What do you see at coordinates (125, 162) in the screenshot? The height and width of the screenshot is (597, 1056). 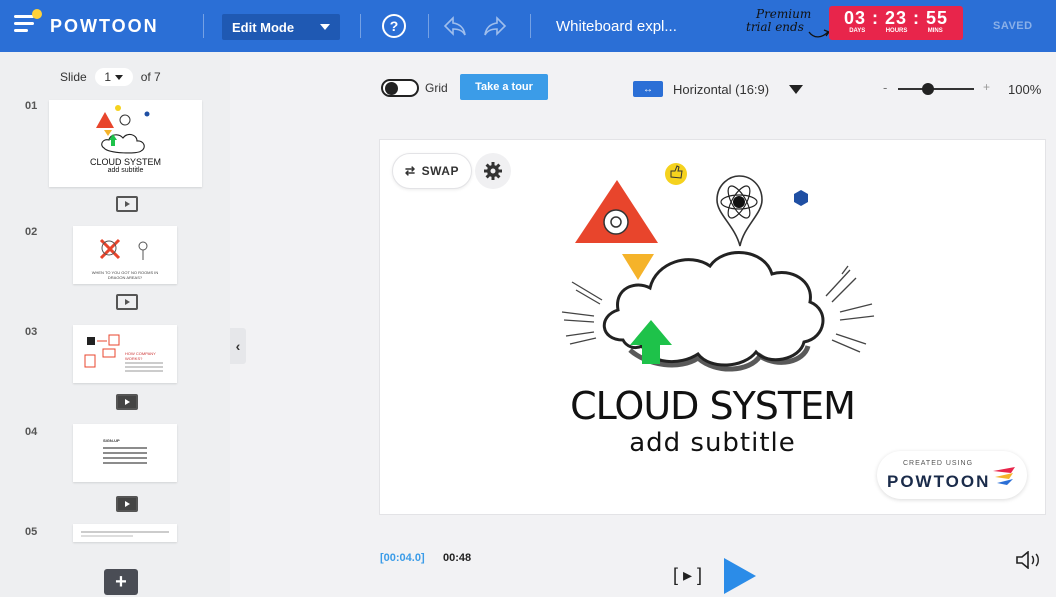 I see `slide-thumbnail-title: CLOUD SYSTEM` at bounding box center [125, 162].